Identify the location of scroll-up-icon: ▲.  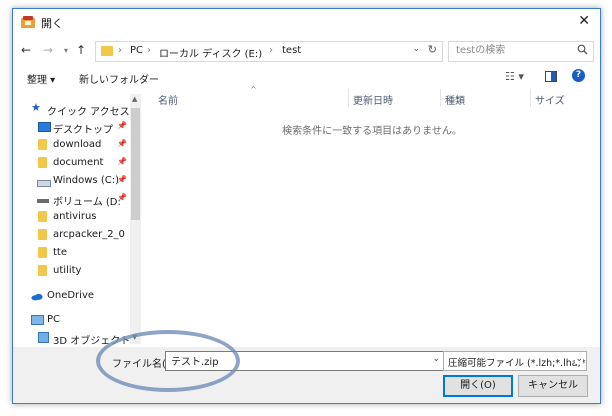
(134, 99).